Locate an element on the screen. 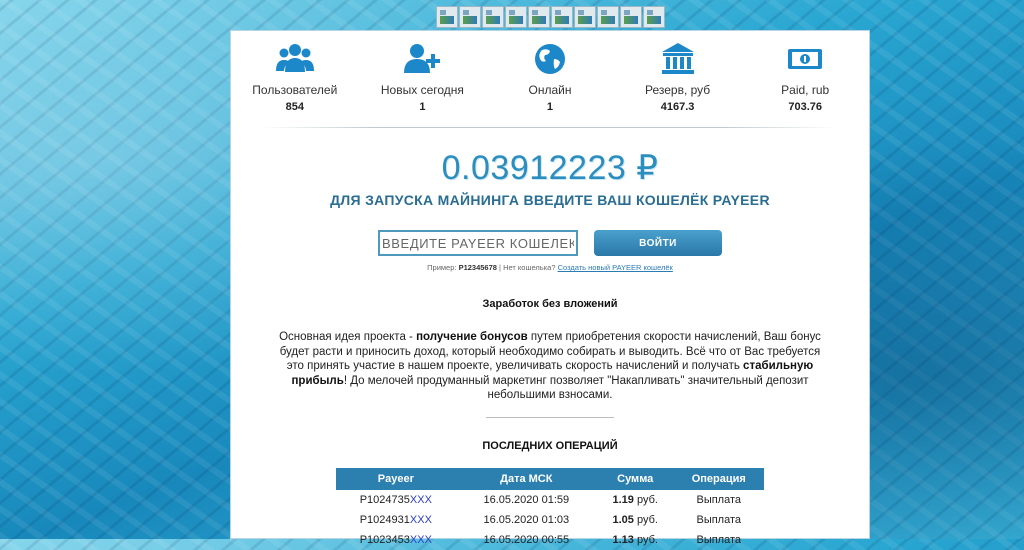  payeer-cell: P1023453XXX is located at coordinates (396, 540).